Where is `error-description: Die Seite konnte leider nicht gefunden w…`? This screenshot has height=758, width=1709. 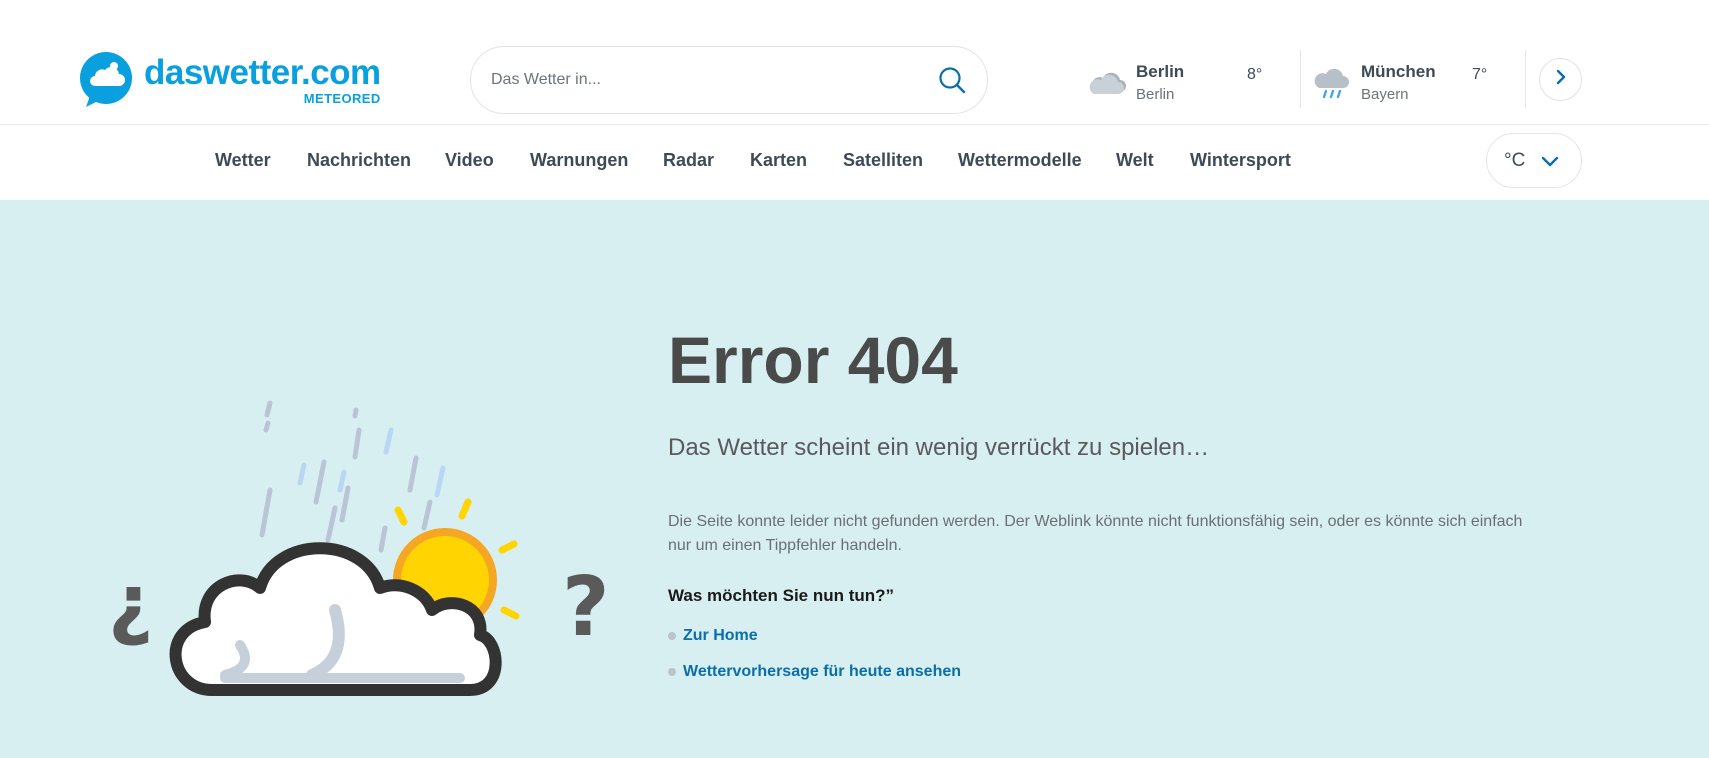 error-description: Die Seite konnte leider nicht gefunden w… is located at coordinates (1095, 533).